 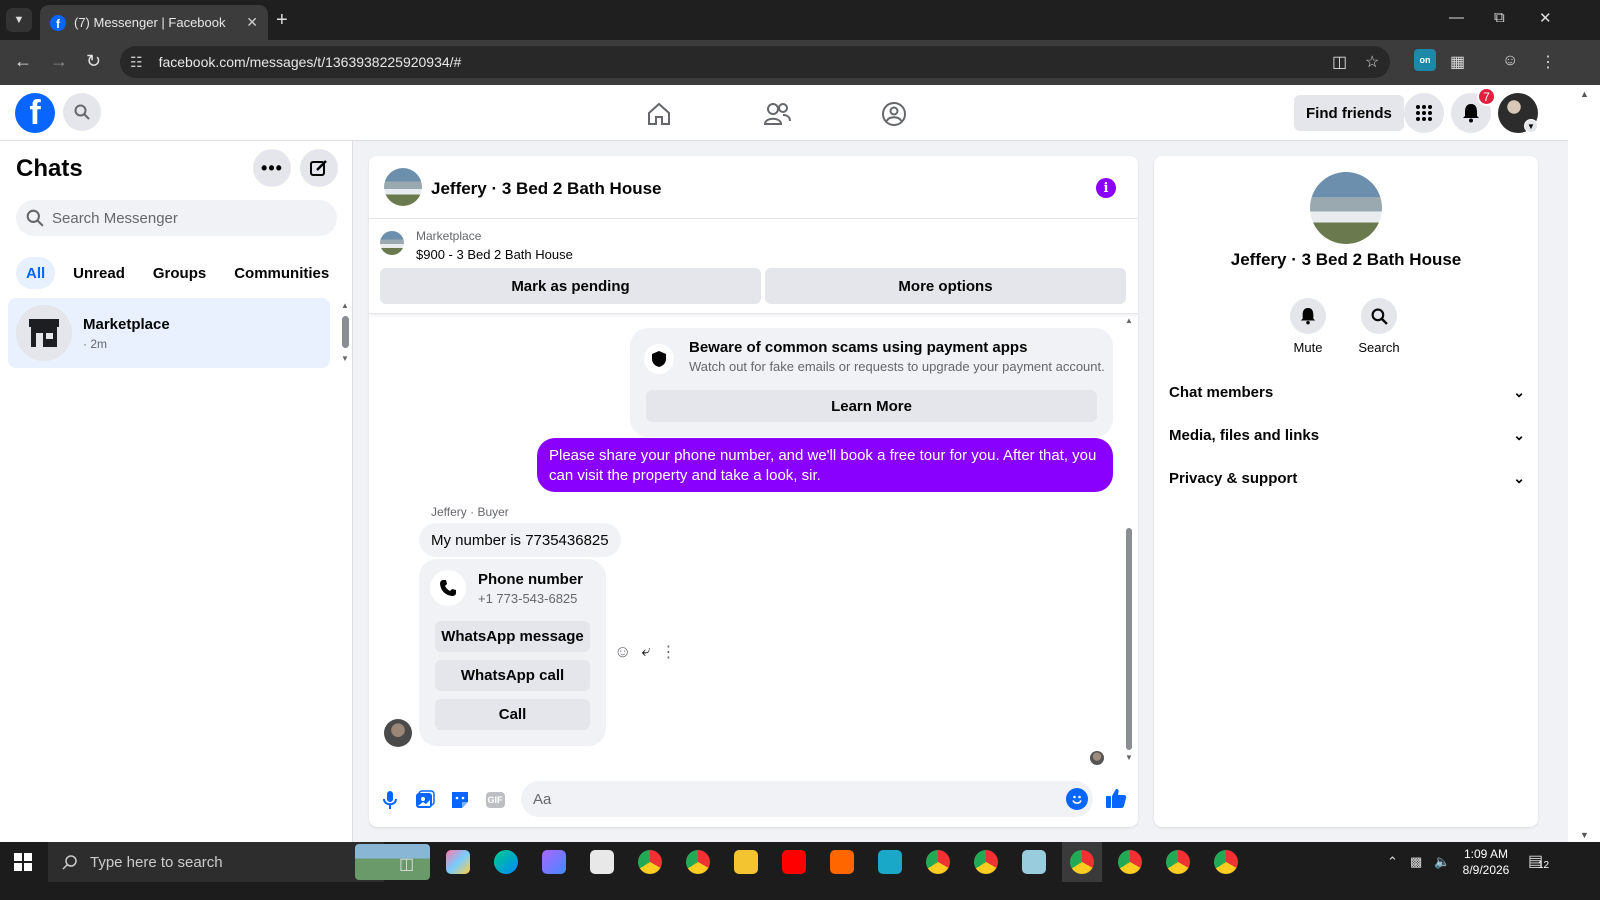 I want to click on clock-time: 1:09 AM, so click(x=1486, y=854).